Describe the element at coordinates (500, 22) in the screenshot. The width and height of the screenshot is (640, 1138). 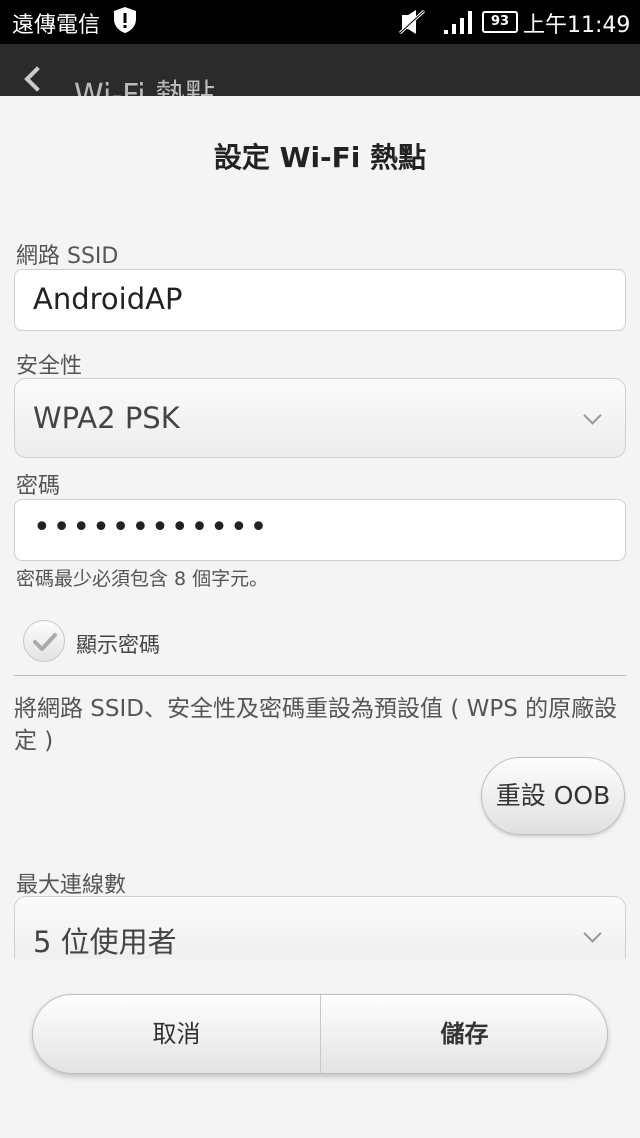
I see `battery-icon: 93` at that location.